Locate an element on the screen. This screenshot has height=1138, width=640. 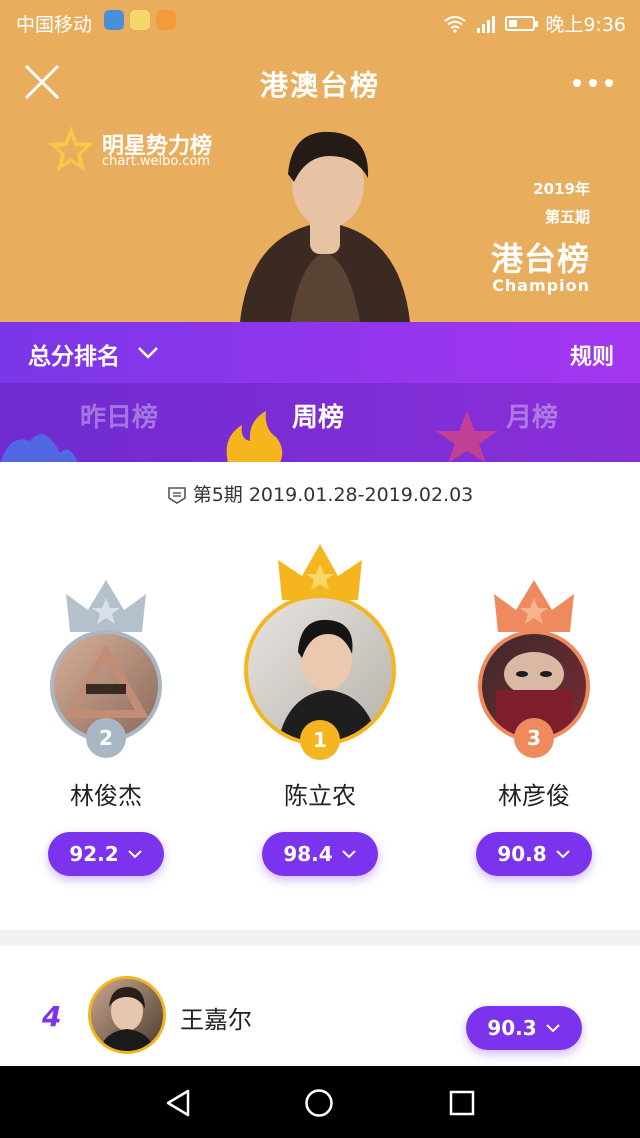
calendar-icon is located at coordinates (176, 495).